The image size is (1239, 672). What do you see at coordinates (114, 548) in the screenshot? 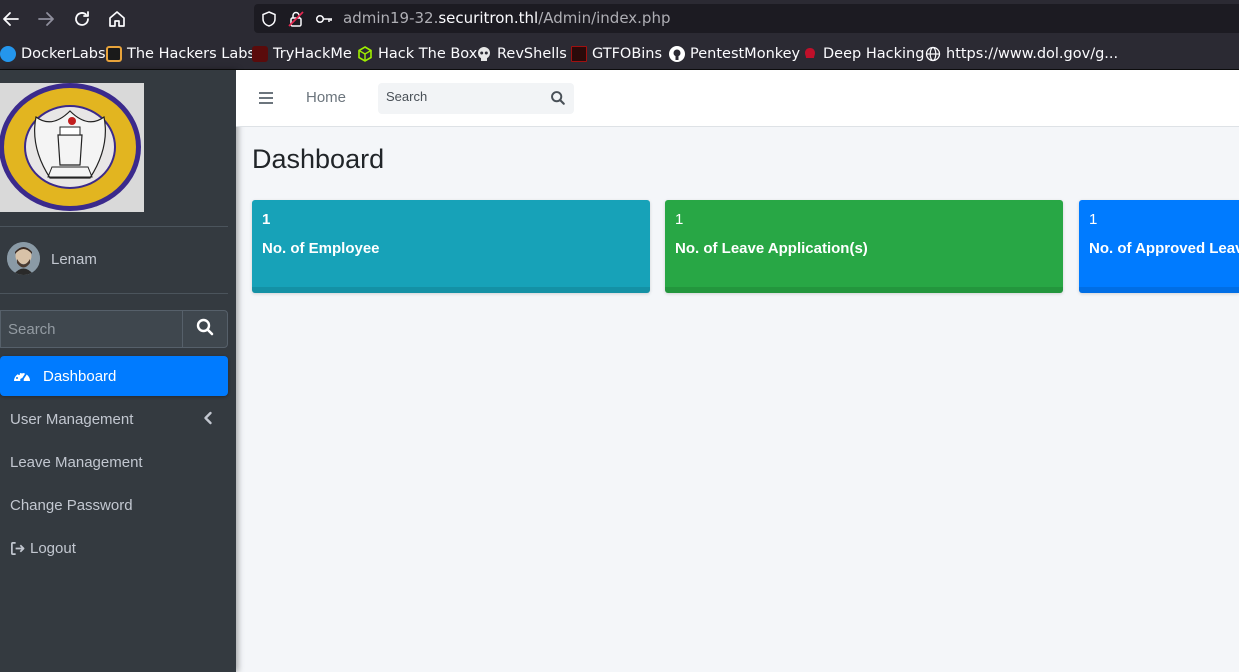
I see `sidebar-item-logout: Logout` at bounding box center [114, 548].